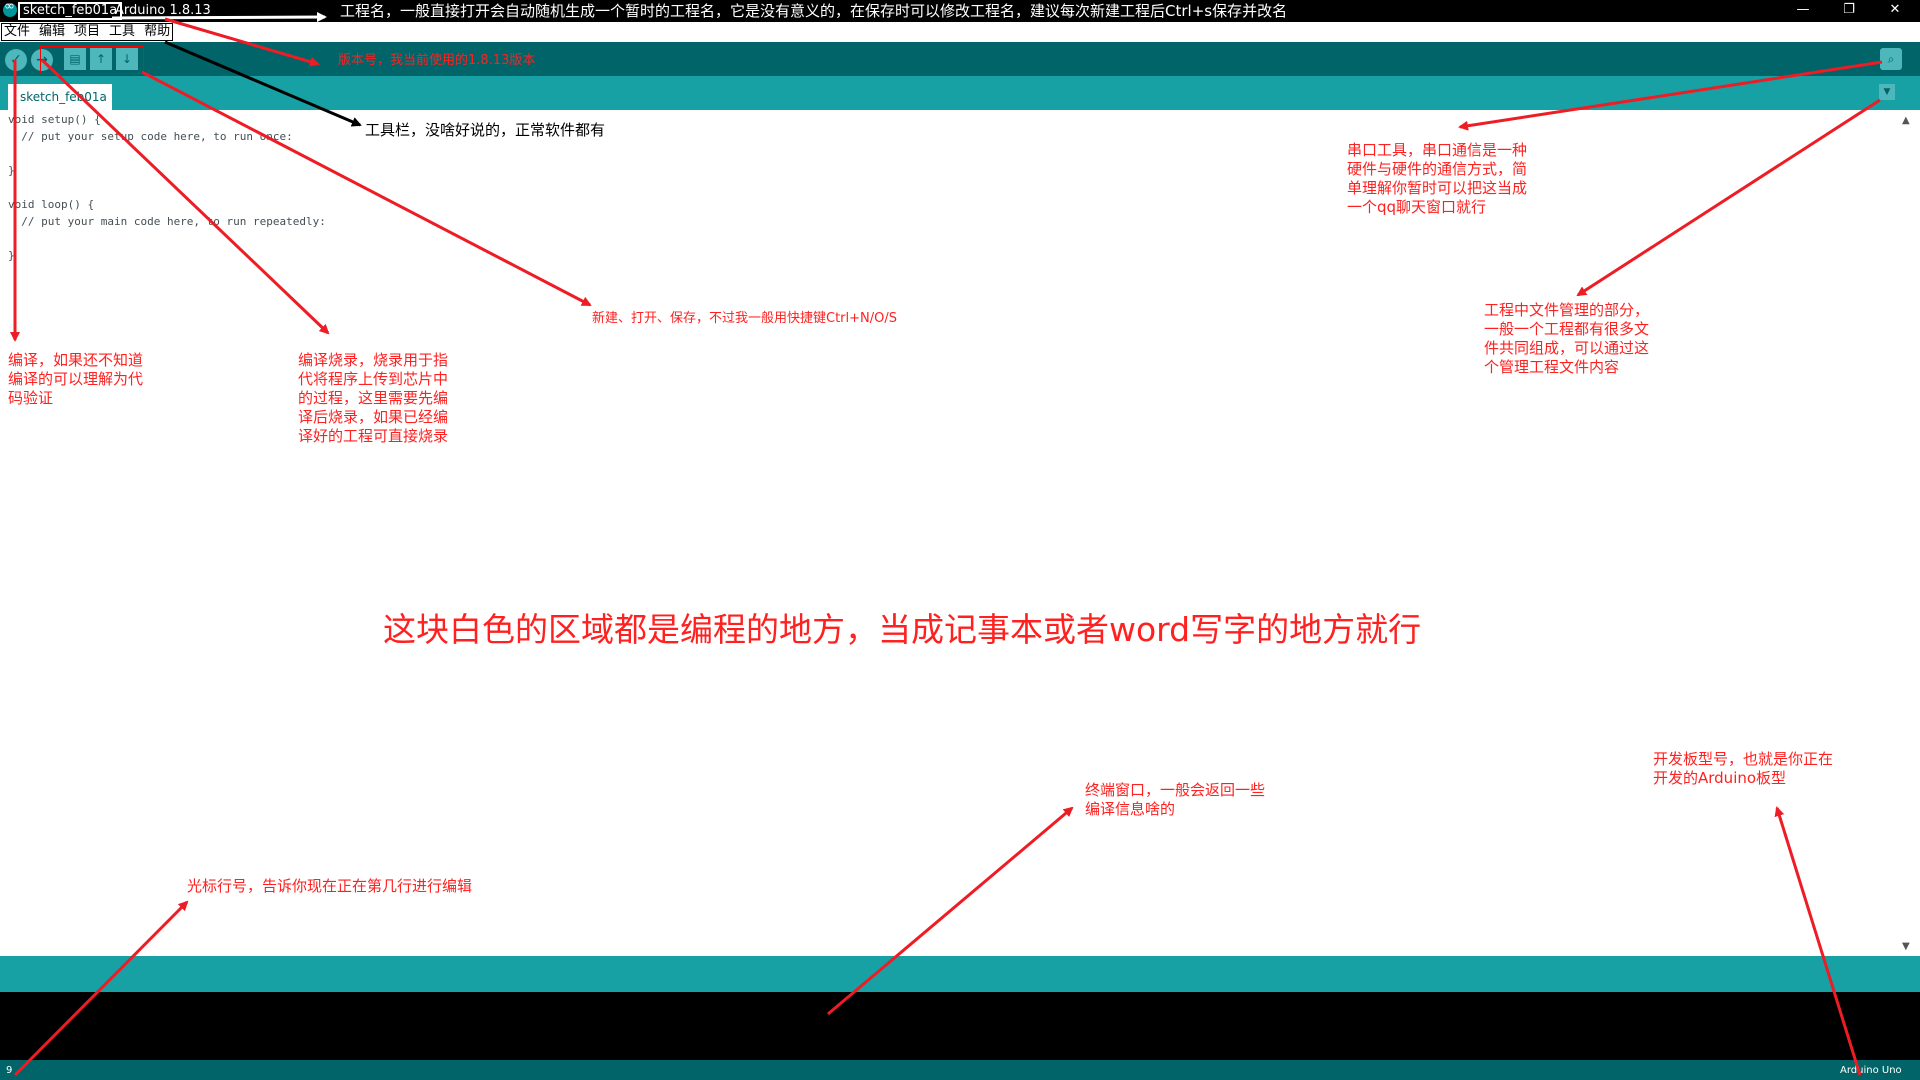 Image resolution: width=1920 pixels, height=1080 pixels. What do you see at coordinates (16, 60) in the screenshot?
I see `verify-button: ✓` at bounding box center [16, 60].